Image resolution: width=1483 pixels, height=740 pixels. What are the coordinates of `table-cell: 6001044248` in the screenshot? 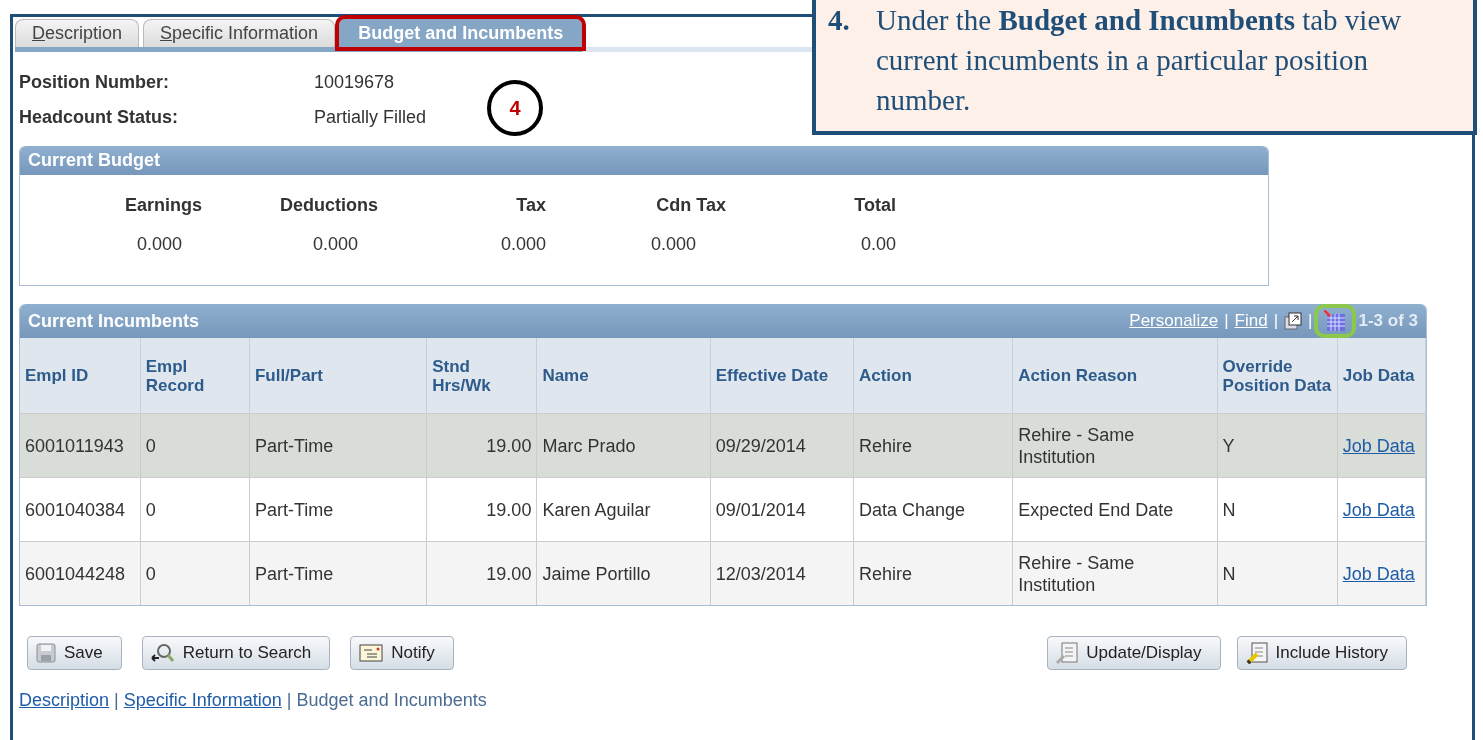 It's located at (80, 573).